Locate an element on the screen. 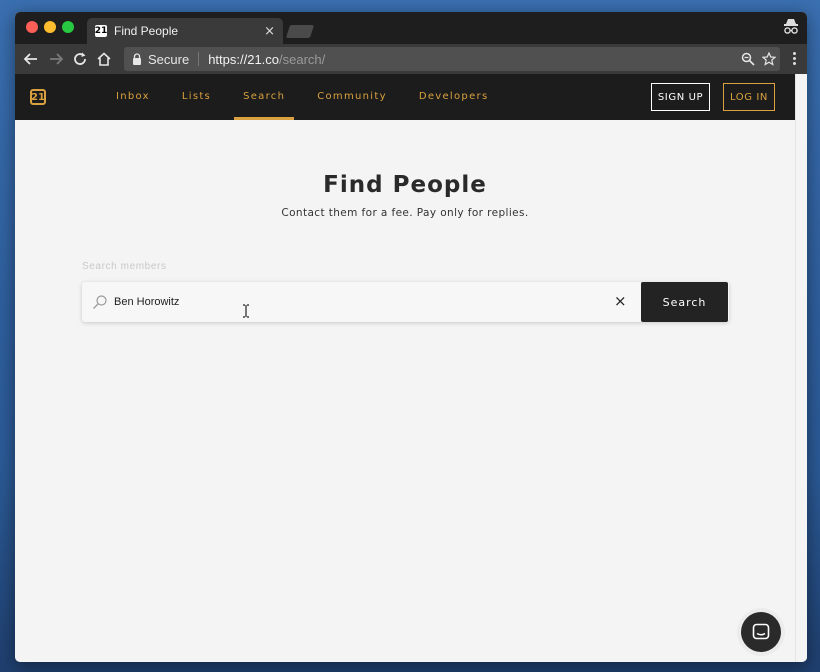  page-scrollbar is located at coordinates (801, 368).